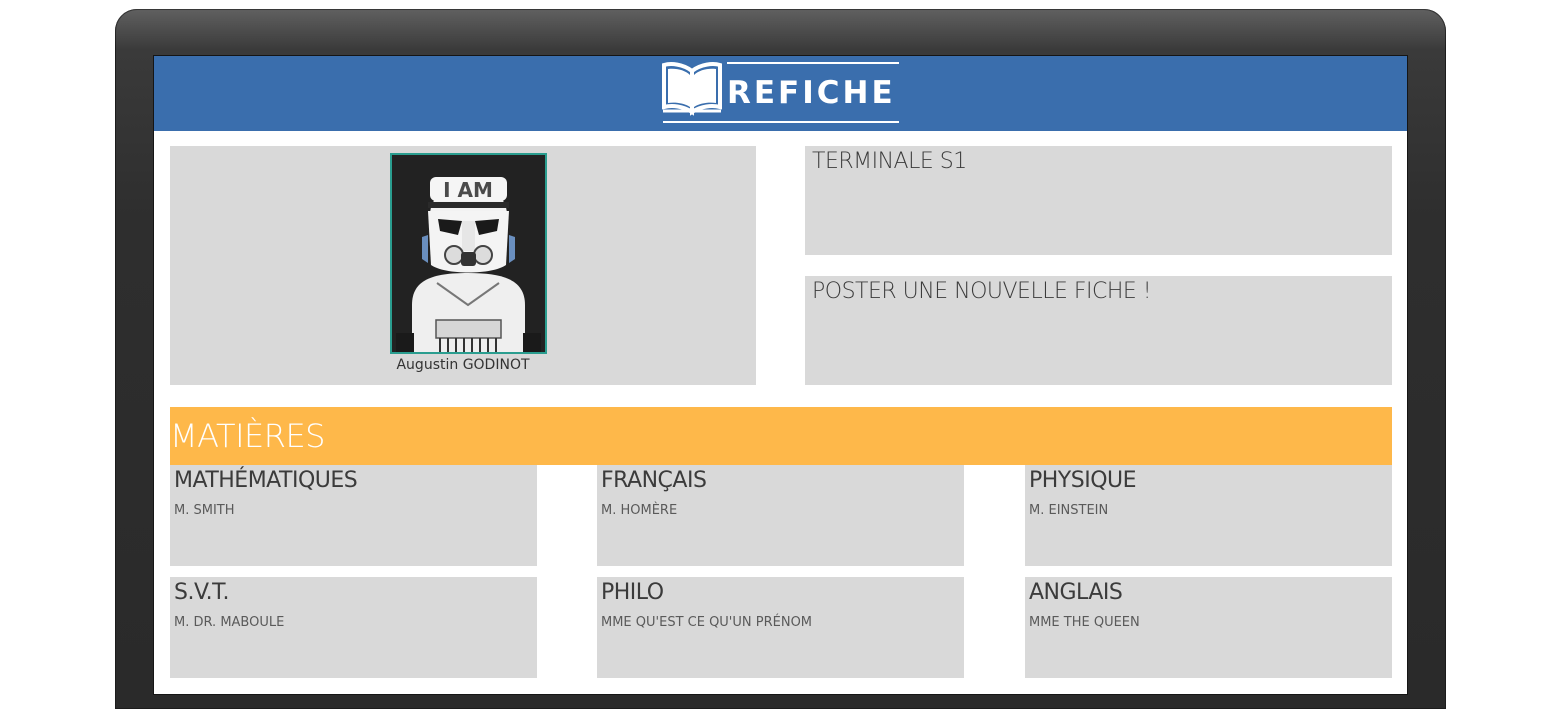 The image size is (1560, 709). What do you see at coordinates (202, 592) in the screenshot?
I see `subject-name: S.V.T.` at bounding box center [202, 592].